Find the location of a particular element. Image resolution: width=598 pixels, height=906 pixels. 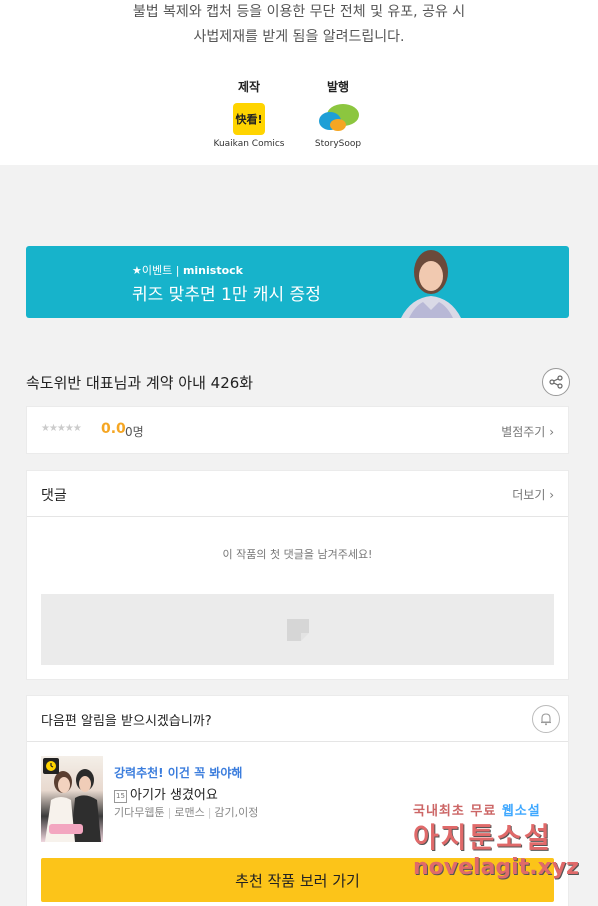

rating-score: 0.0 is located at coordinates (113, 429).